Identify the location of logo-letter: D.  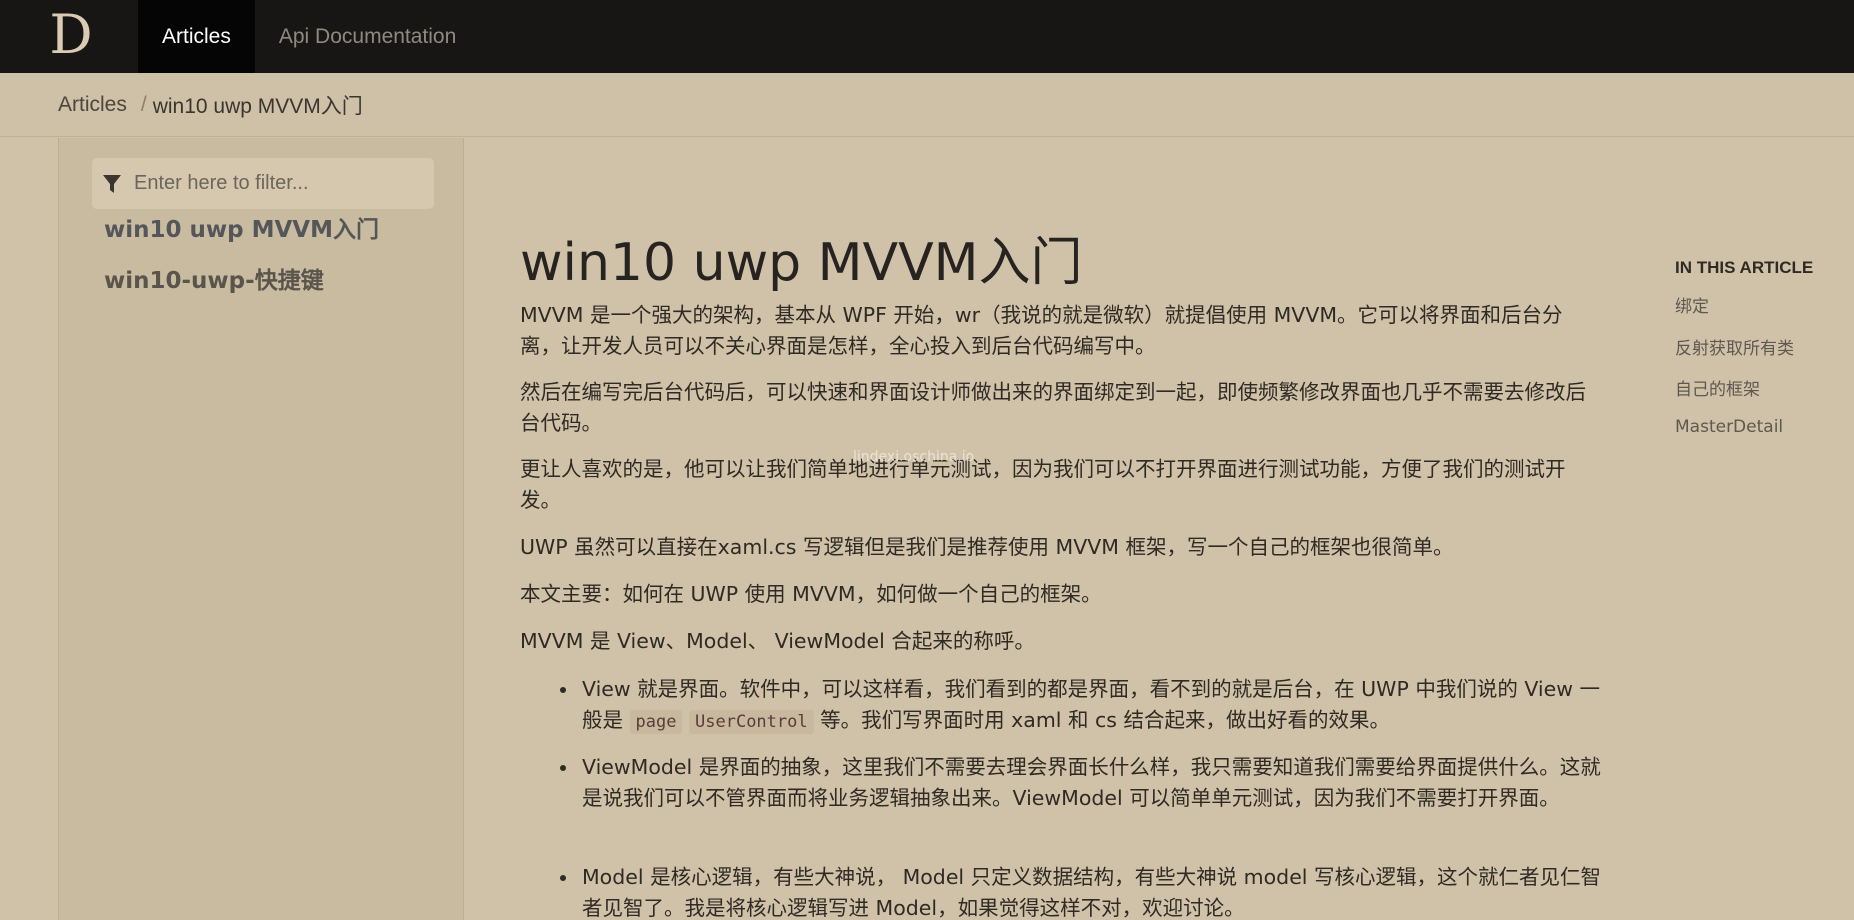
(70, 34).